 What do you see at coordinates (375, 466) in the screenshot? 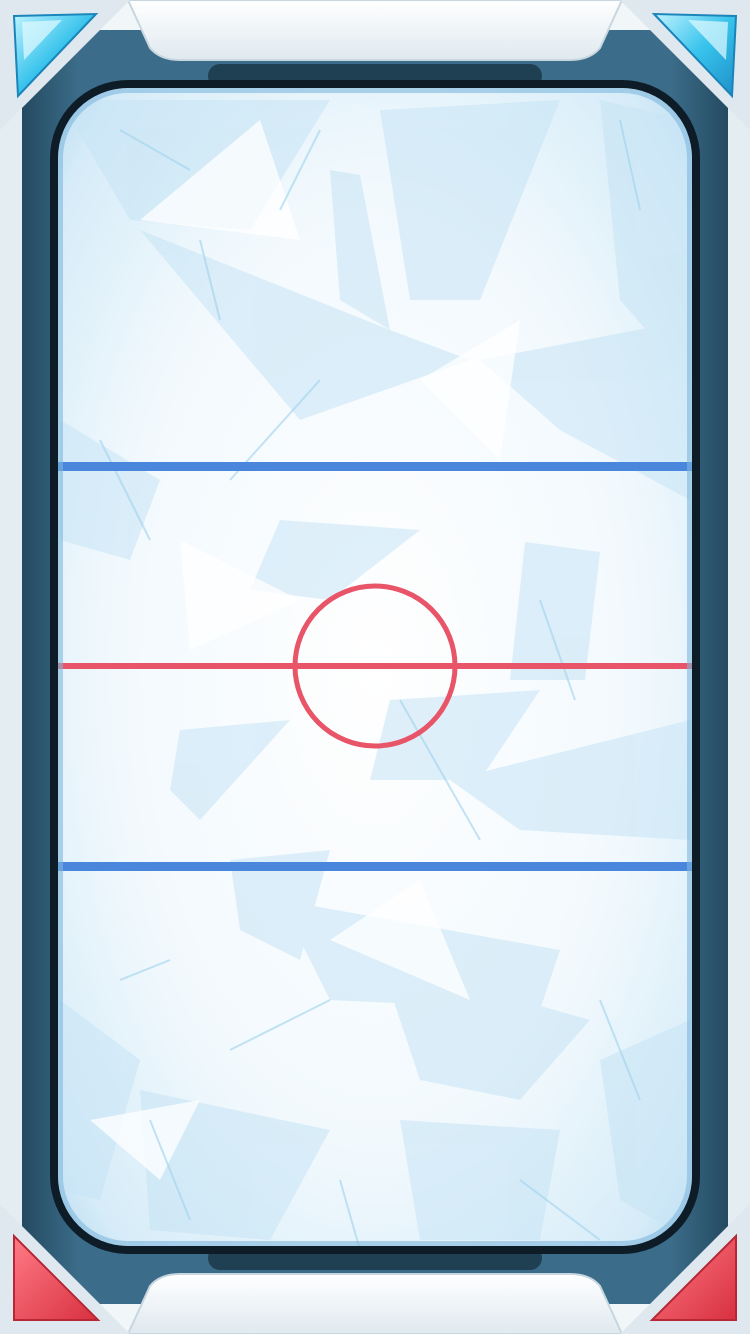
I see `blue-line-top` at bounding box center [375, 466].